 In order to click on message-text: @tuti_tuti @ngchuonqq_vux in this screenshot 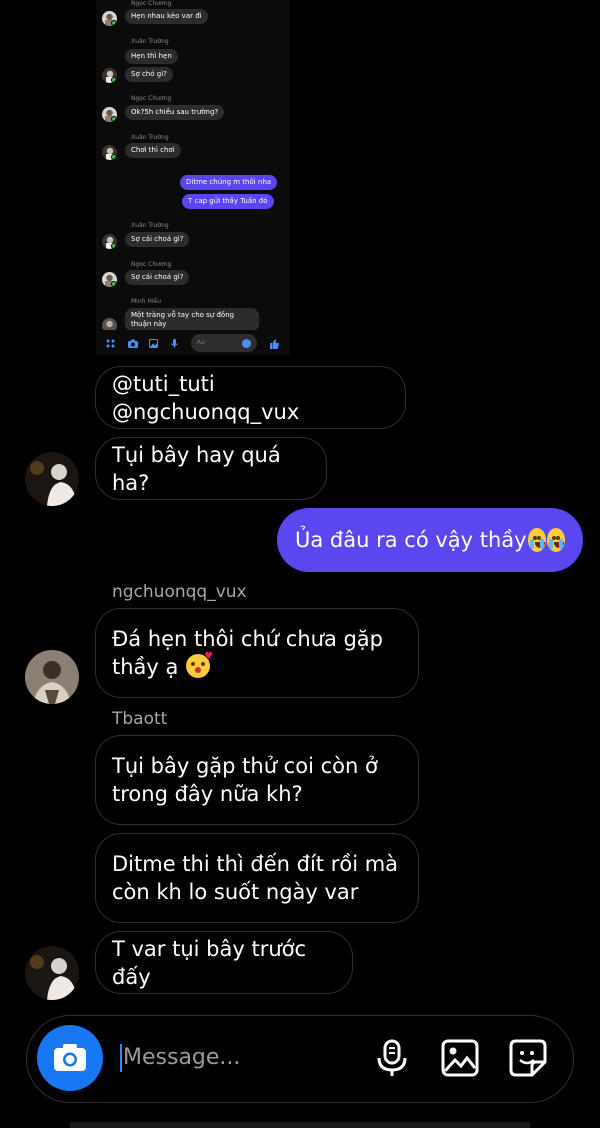, I will do `click(206, 397)`.